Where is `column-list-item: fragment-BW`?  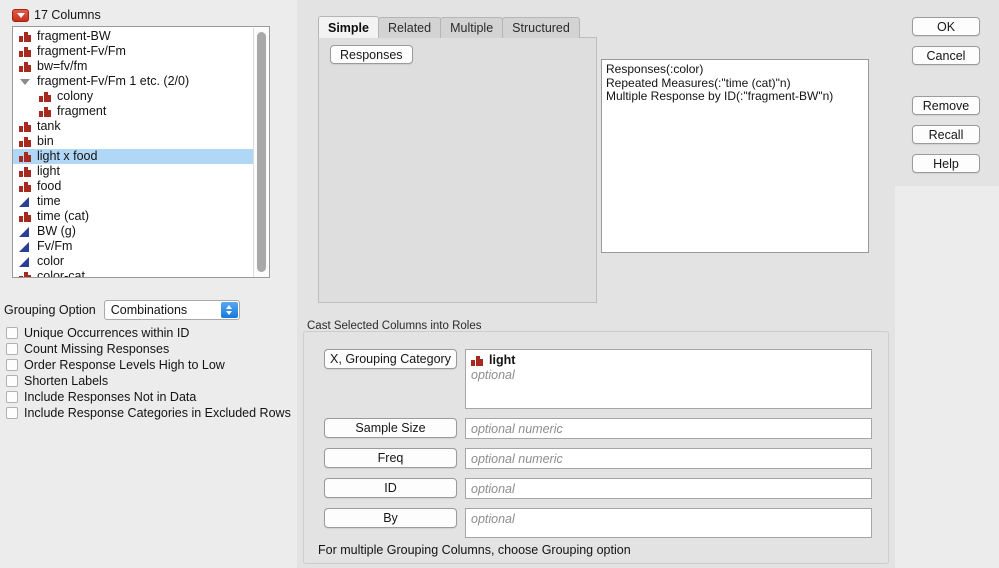 column-list-item: fragment-BW is located at coordinates (133, 36).